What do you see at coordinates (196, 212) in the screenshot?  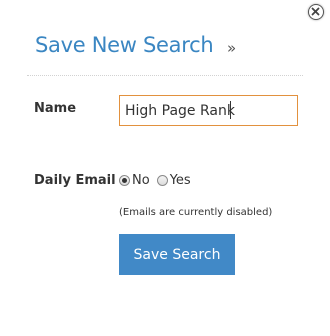 I see `email-disabled-note: (Emails are currently disabled)` at bounding box center [196, 212].